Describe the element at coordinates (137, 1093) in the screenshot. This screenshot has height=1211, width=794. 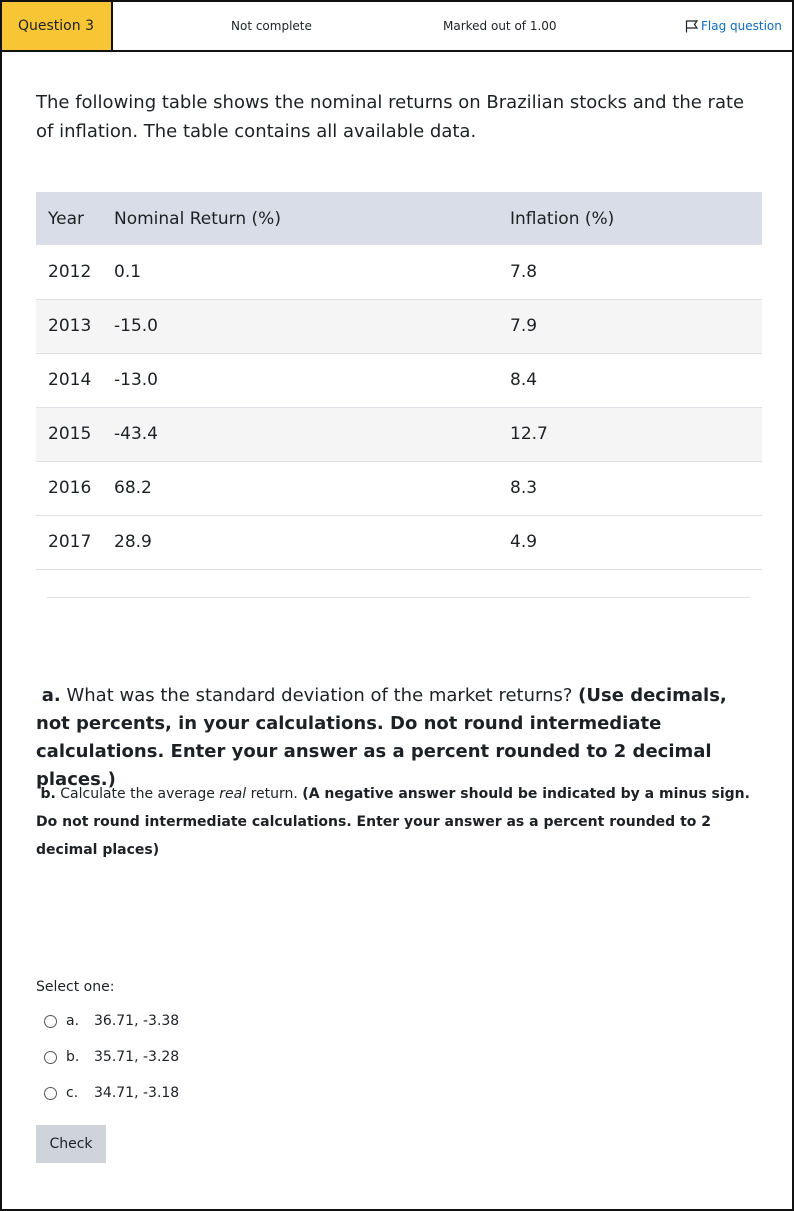
I see `option-value: 34.71, -3.18` at that location.